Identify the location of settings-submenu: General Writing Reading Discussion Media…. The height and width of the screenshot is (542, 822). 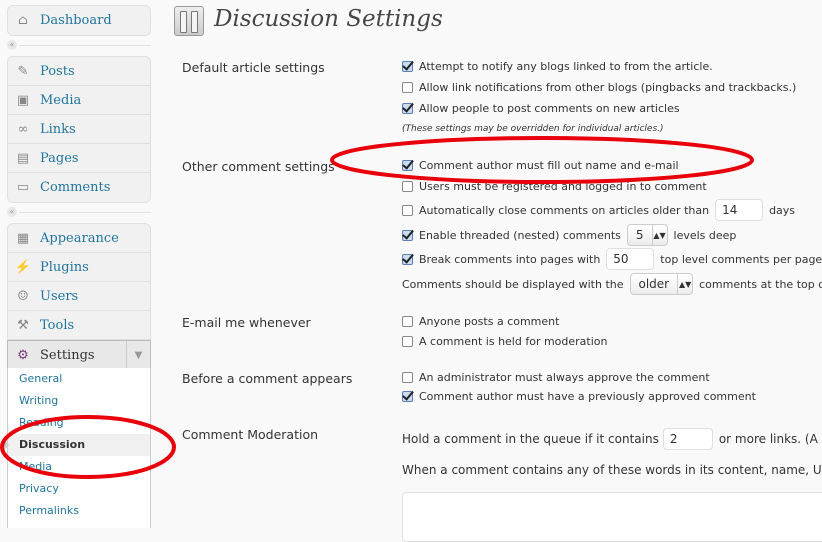
(77, 448).